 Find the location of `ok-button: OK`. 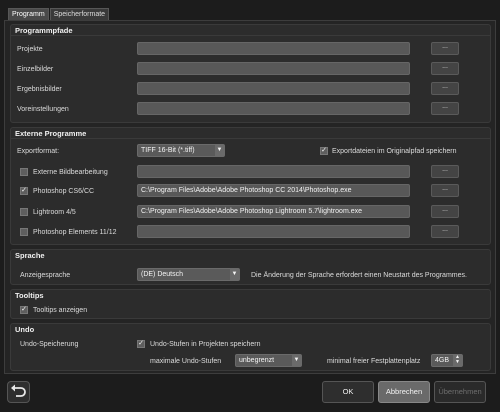

ok-button: OK is located at coordinates (348, 392).